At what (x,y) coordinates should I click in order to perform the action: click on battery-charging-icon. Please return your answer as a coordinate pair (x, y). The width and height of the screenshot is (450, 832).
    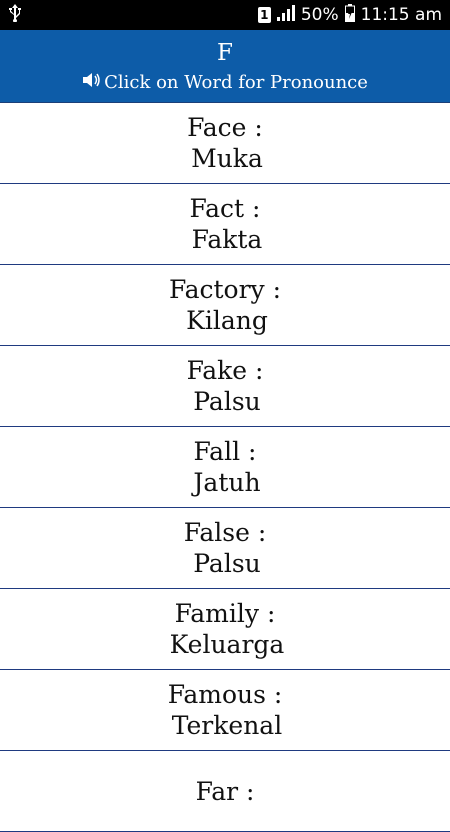
    Looking at the image, I should click on (349, 15).